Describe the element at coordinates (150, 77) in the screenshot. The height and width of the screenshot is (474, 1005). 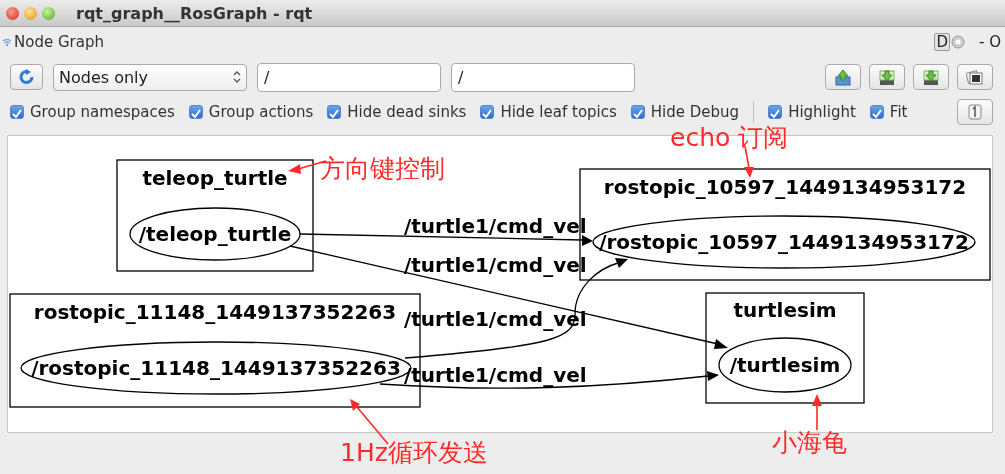
I see `mode-dropdown: Nodes only` at that location.